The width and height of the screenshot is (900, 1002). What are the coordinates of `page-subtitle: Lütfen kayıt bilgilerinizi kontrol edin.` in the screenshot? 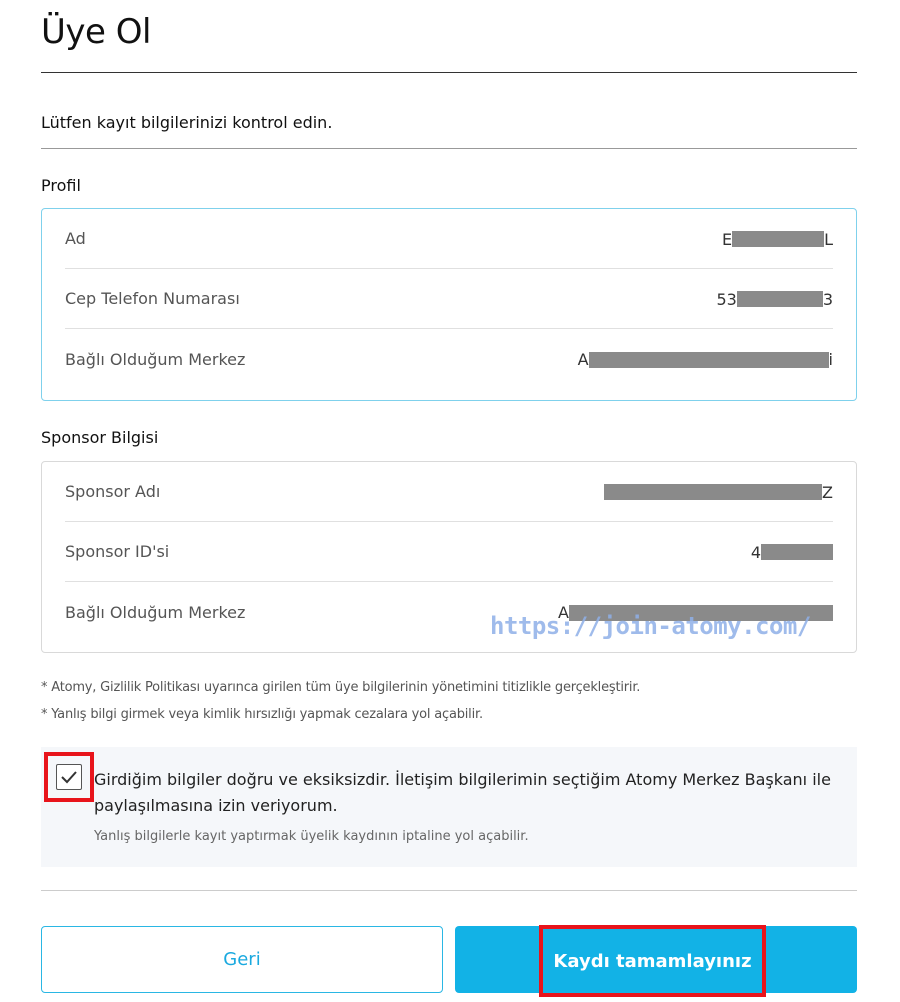 It's located at (187, 122).